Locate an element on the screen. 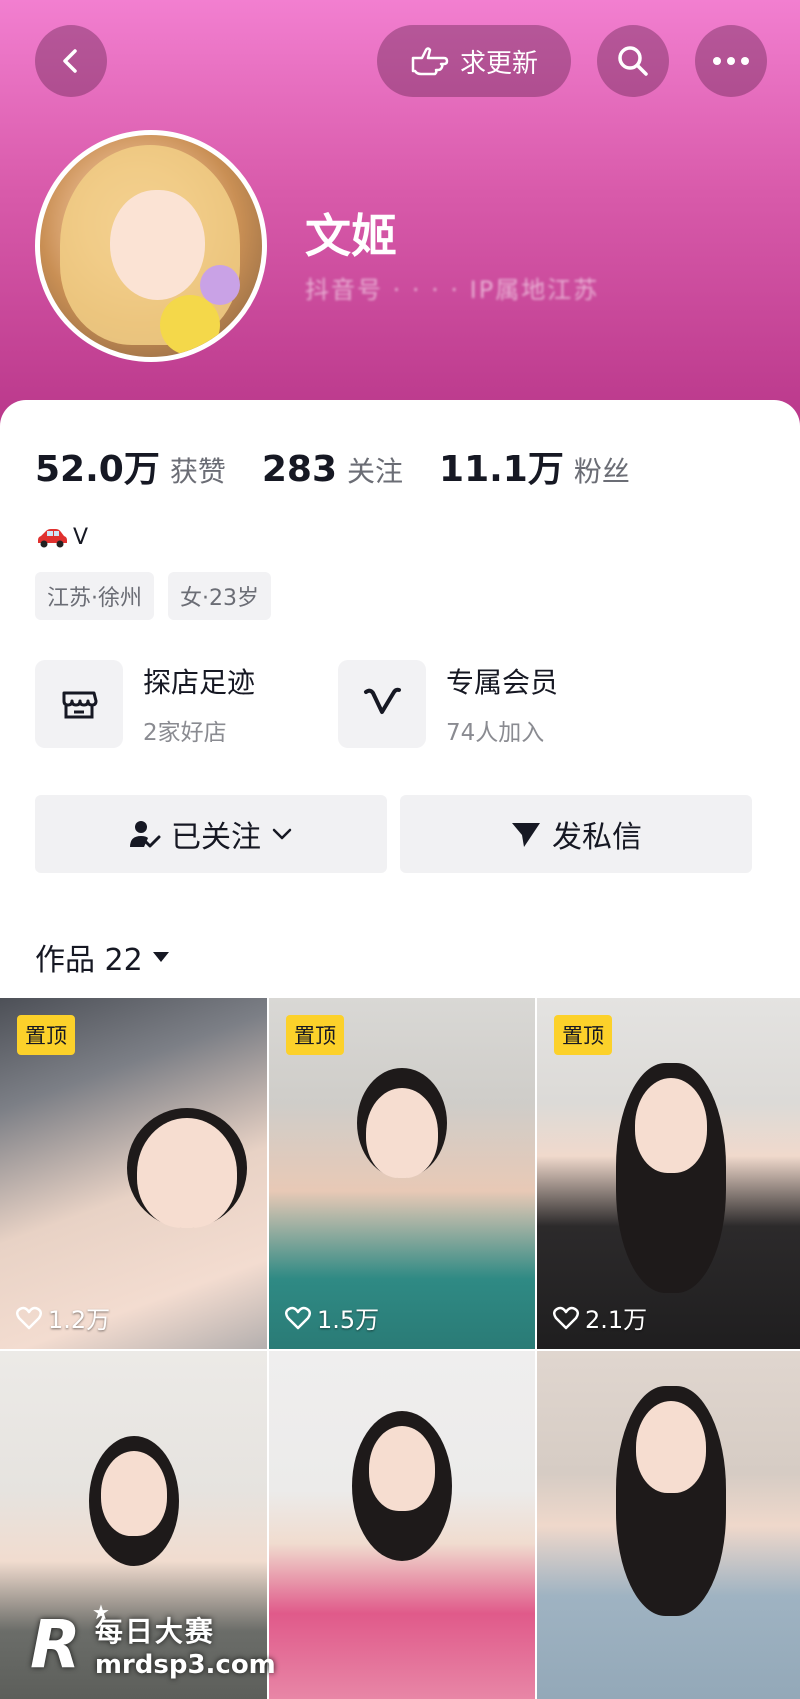 This screenshot has width=800, height=1699. stat-followers: 11.1万 粉丝 is located at coordinates (534, 466).